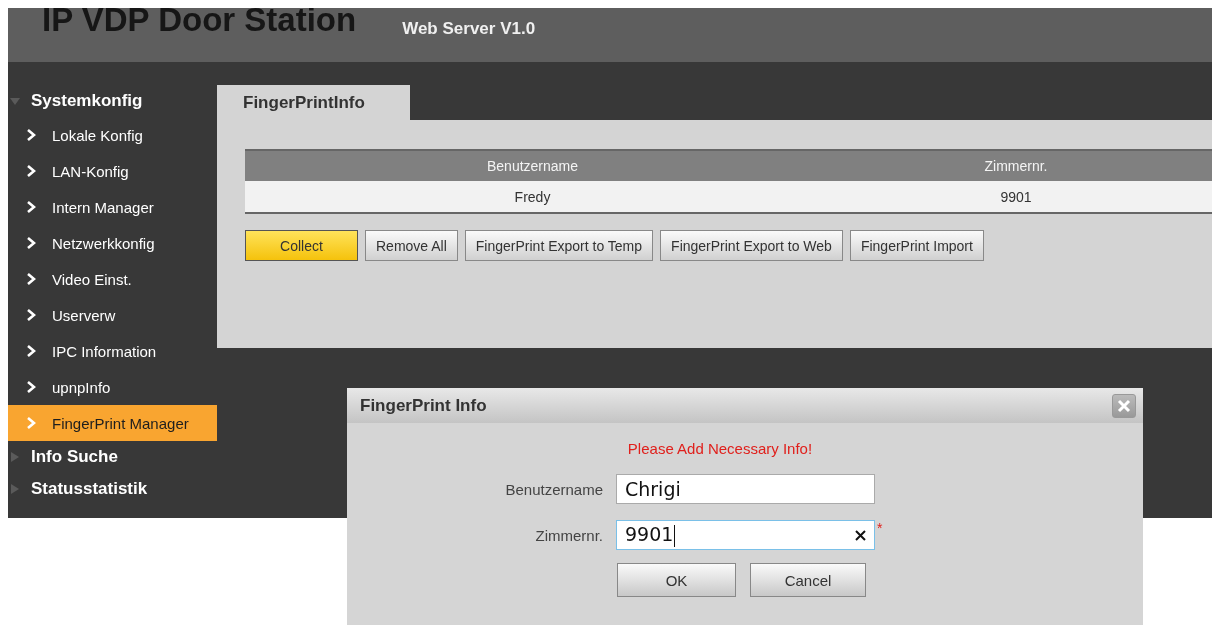  What do you see at coordinates (1016, 166) in the screenshot?
I see `column-header: Zimmernr.` at bounding box center [1016, 166].